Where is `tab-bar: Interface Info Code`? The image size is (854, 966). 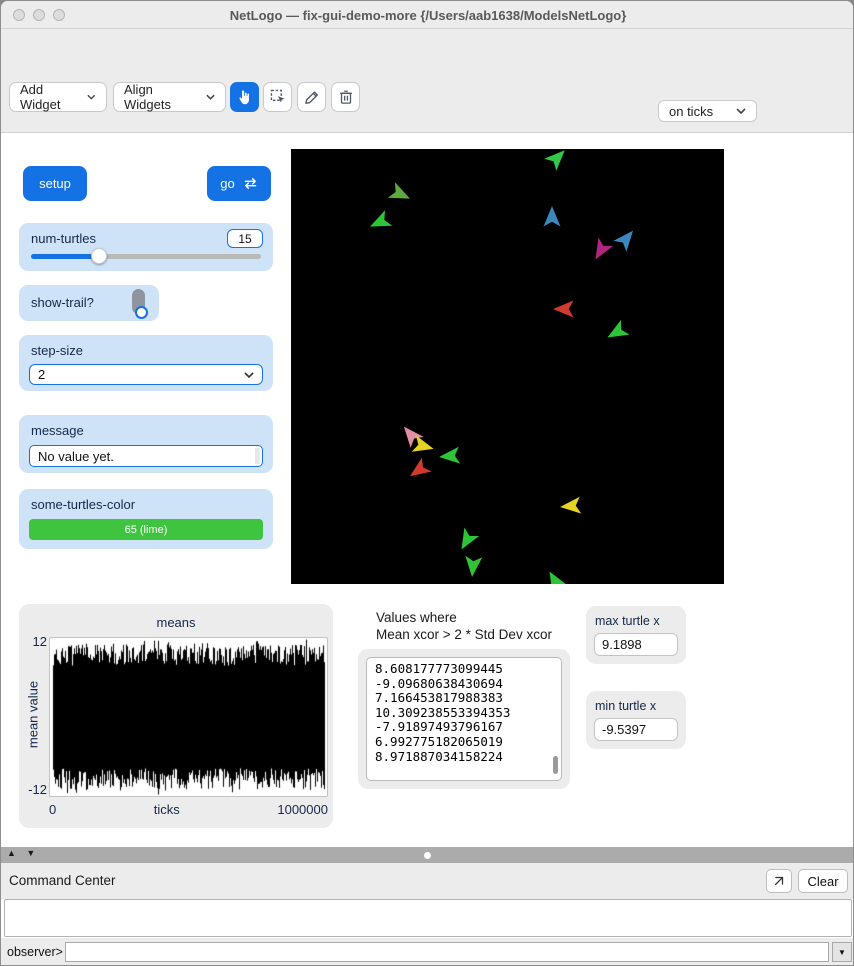
tab-bar: Interface Info Code is located at coordinates (427, 59).